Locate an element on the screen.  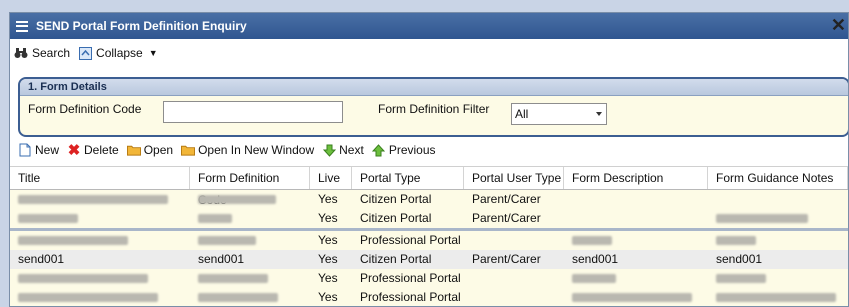
cell-title: send001 is located at coordinates (41, 259).